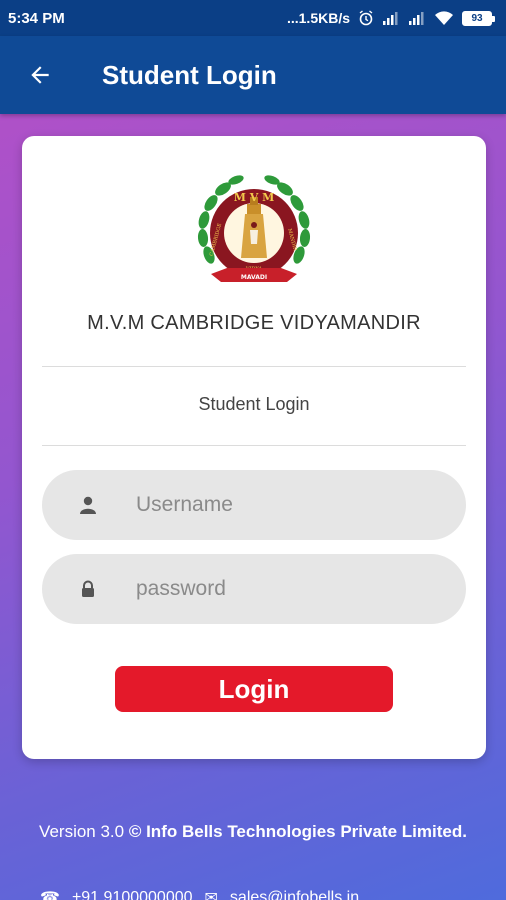 The image size is (506, 900). What do you see at coordinates (254, 277) in the screenshot?
I see `logo-ribbon-text: MAVADI` at bounding box center [254, 277].